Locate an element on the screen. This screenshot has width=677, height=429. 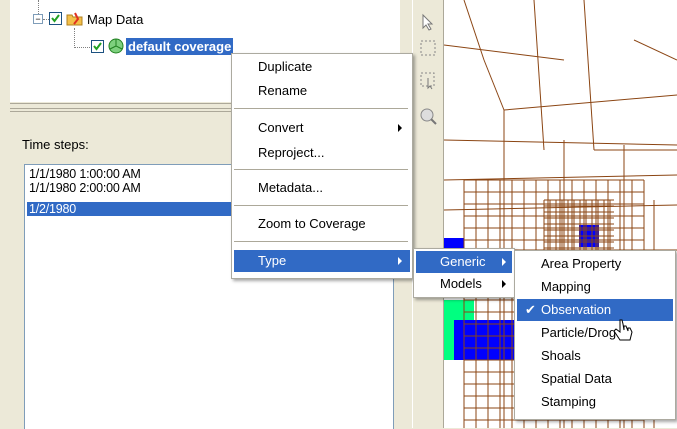
menu-particle-drogue: Particle/Drogue is located at coordinates (595, 333).